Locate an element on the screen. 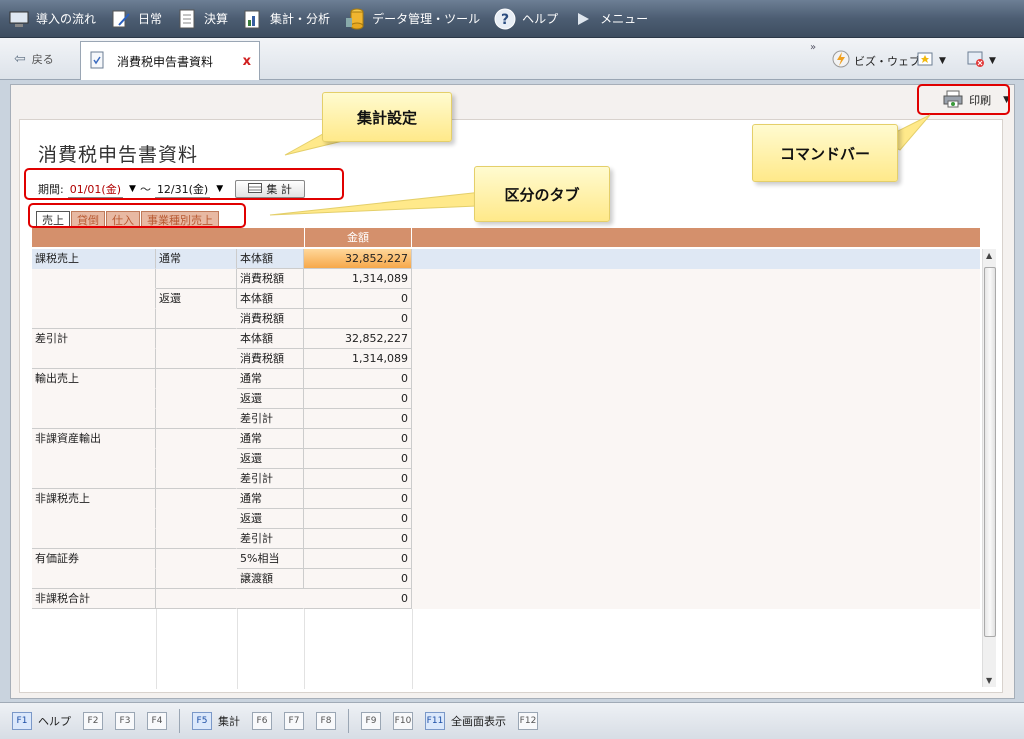 The image size is (1024, 739). fkey-cap: F5 is located at coordinates (202, 721).